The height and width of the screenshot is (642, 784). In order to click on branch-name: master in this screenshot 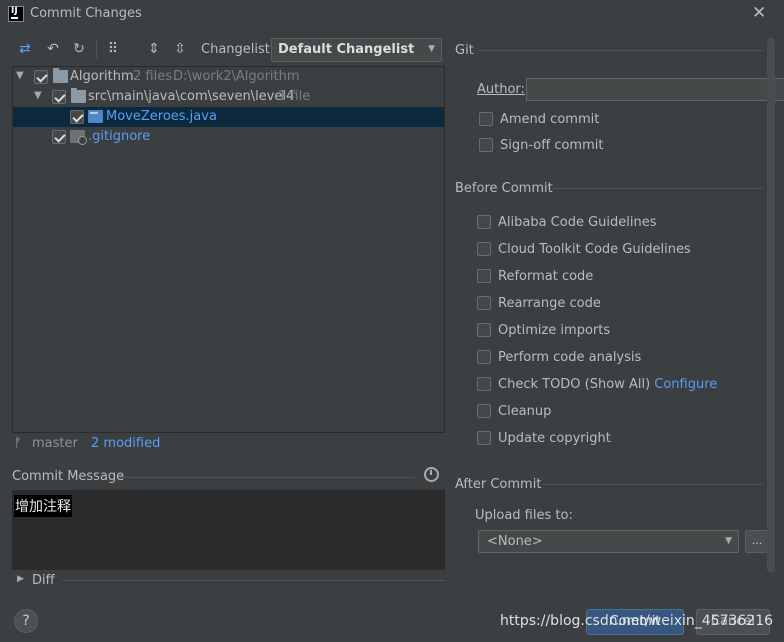, I will do `click(55, 443)`.